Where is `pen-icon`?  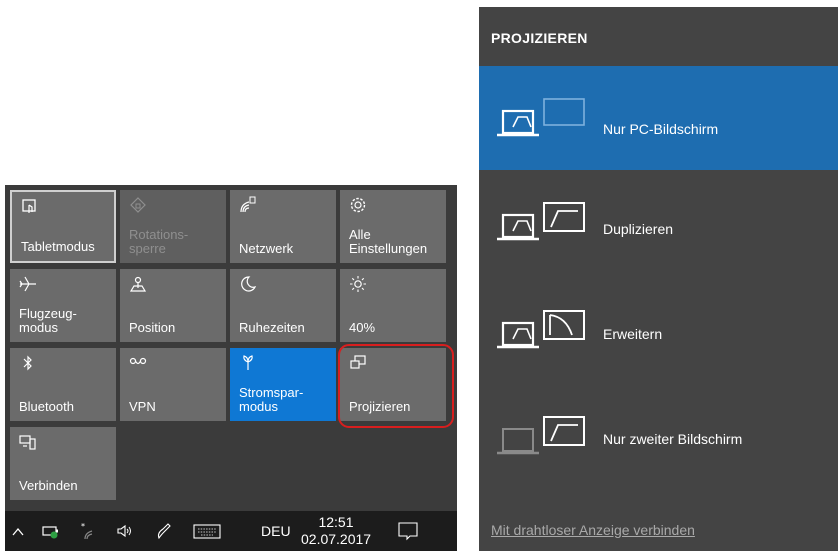 pen-icon is located at coordinates (164, 531).